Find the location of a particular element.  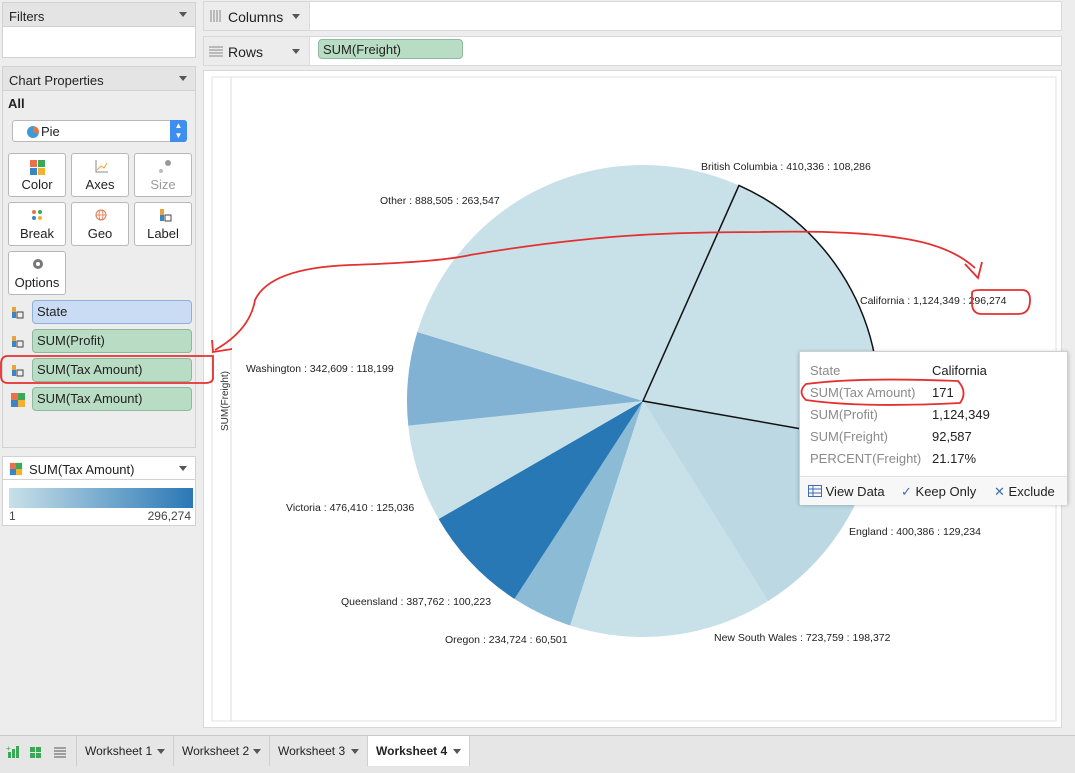

tab-label: Worksheet 4 is located at coordinates (412, 751).